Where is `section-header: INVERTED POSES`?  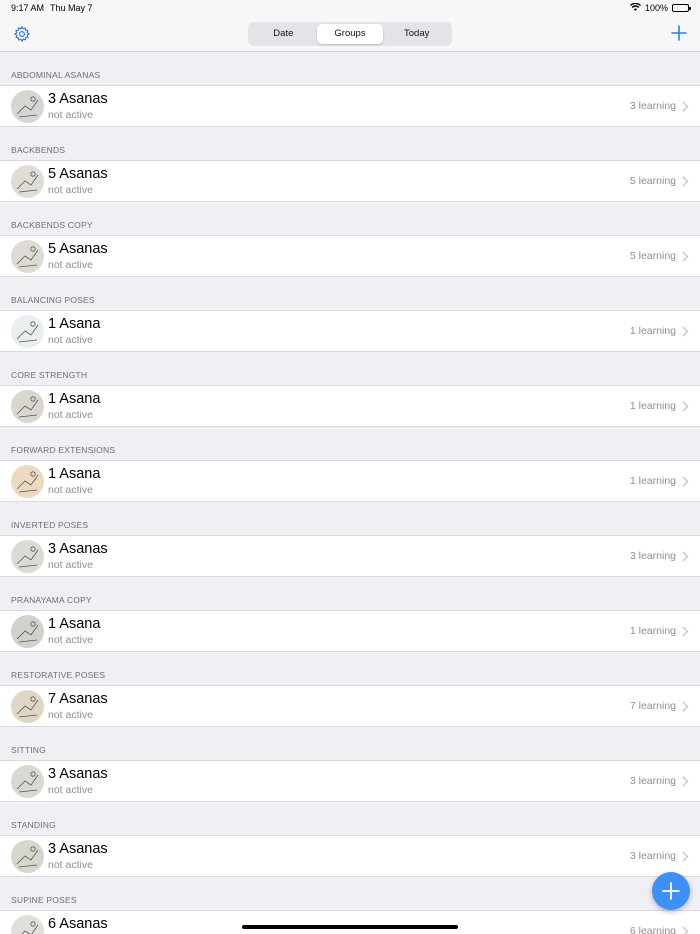
section-header: INVERTED POSES is located at coordinates (50, 525).